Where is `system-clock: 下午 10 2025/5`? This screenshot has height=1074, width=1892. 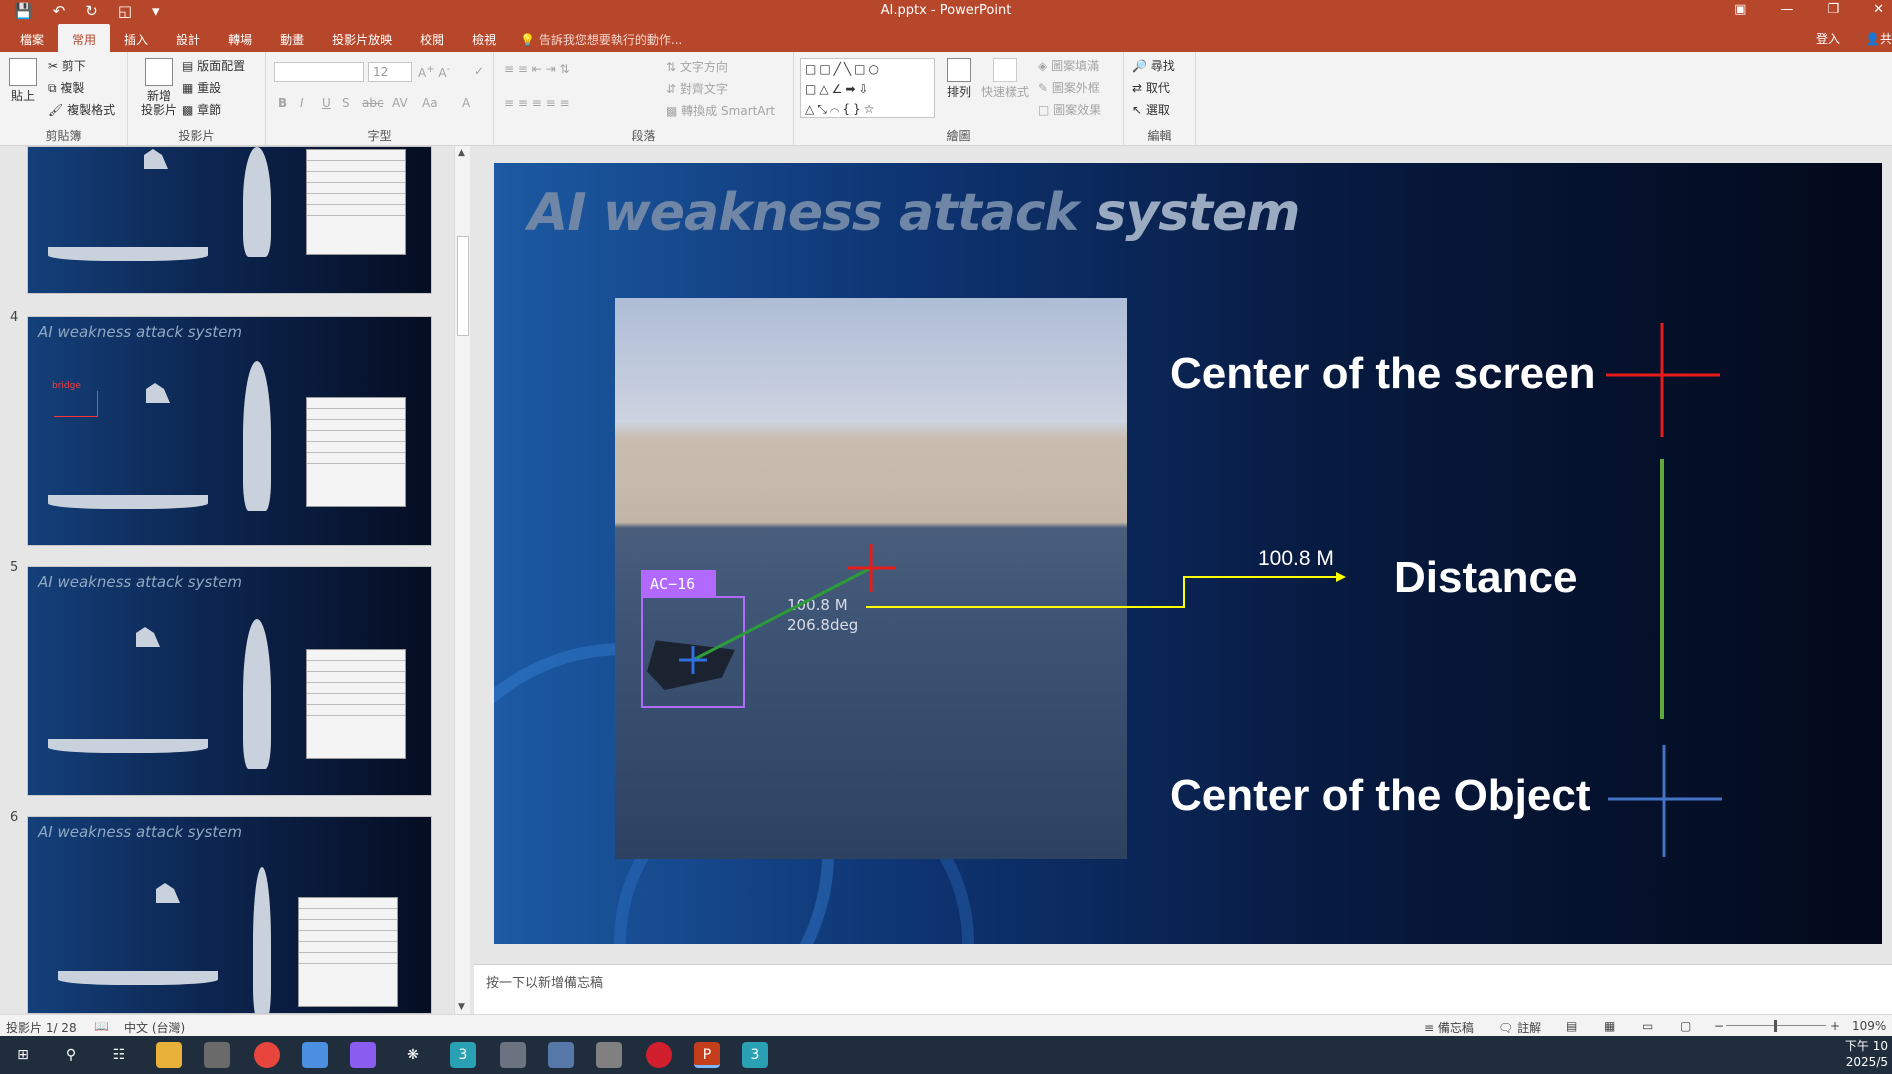
system-clock: 下午 10 2025/5 is located at coordinates (1867, 1054).